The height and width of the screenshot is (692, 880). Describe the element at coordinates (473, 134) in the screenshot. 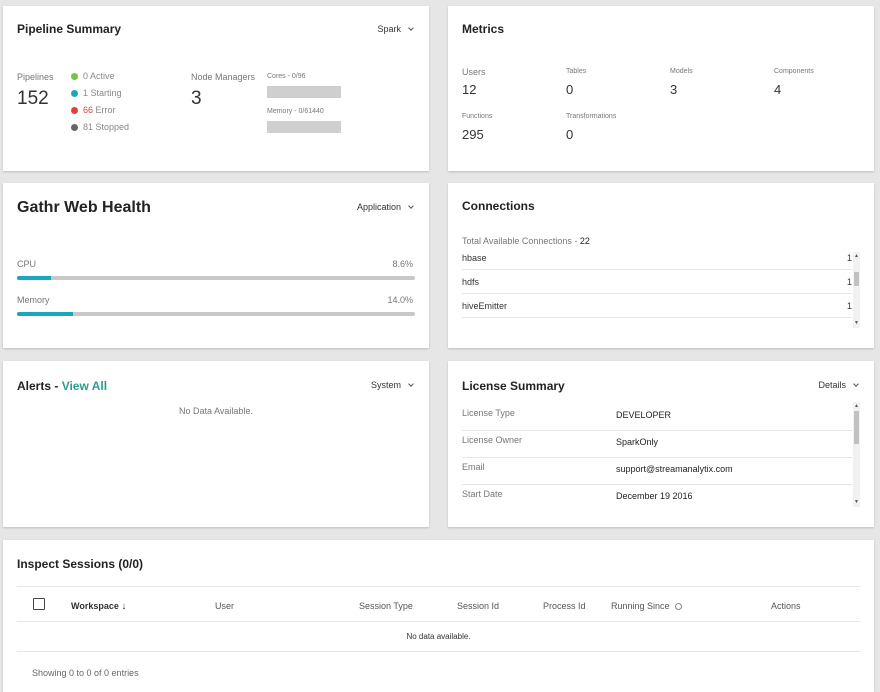

I see `metric-functions-value: 295` at that location.